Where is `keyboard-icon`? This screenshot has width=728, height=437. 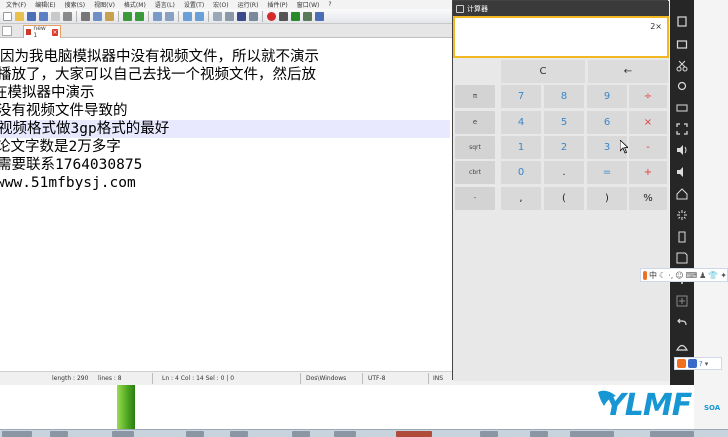 keyboard-icon is located at coordinates (682, 105).